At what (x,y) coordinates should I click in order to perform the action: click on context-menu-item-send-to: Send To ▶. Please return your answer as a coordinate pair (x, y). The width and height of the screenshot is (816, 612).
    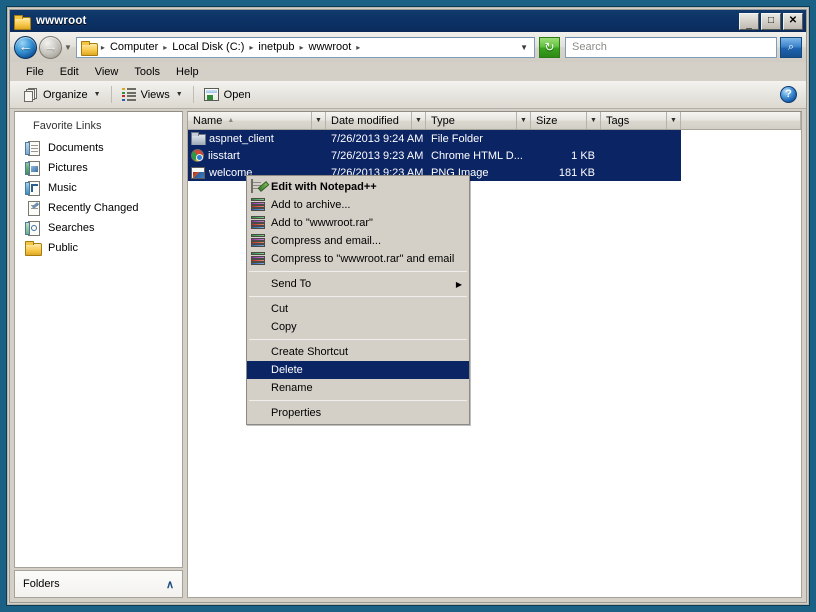
    Looking at the image, I should click on (358, 284).